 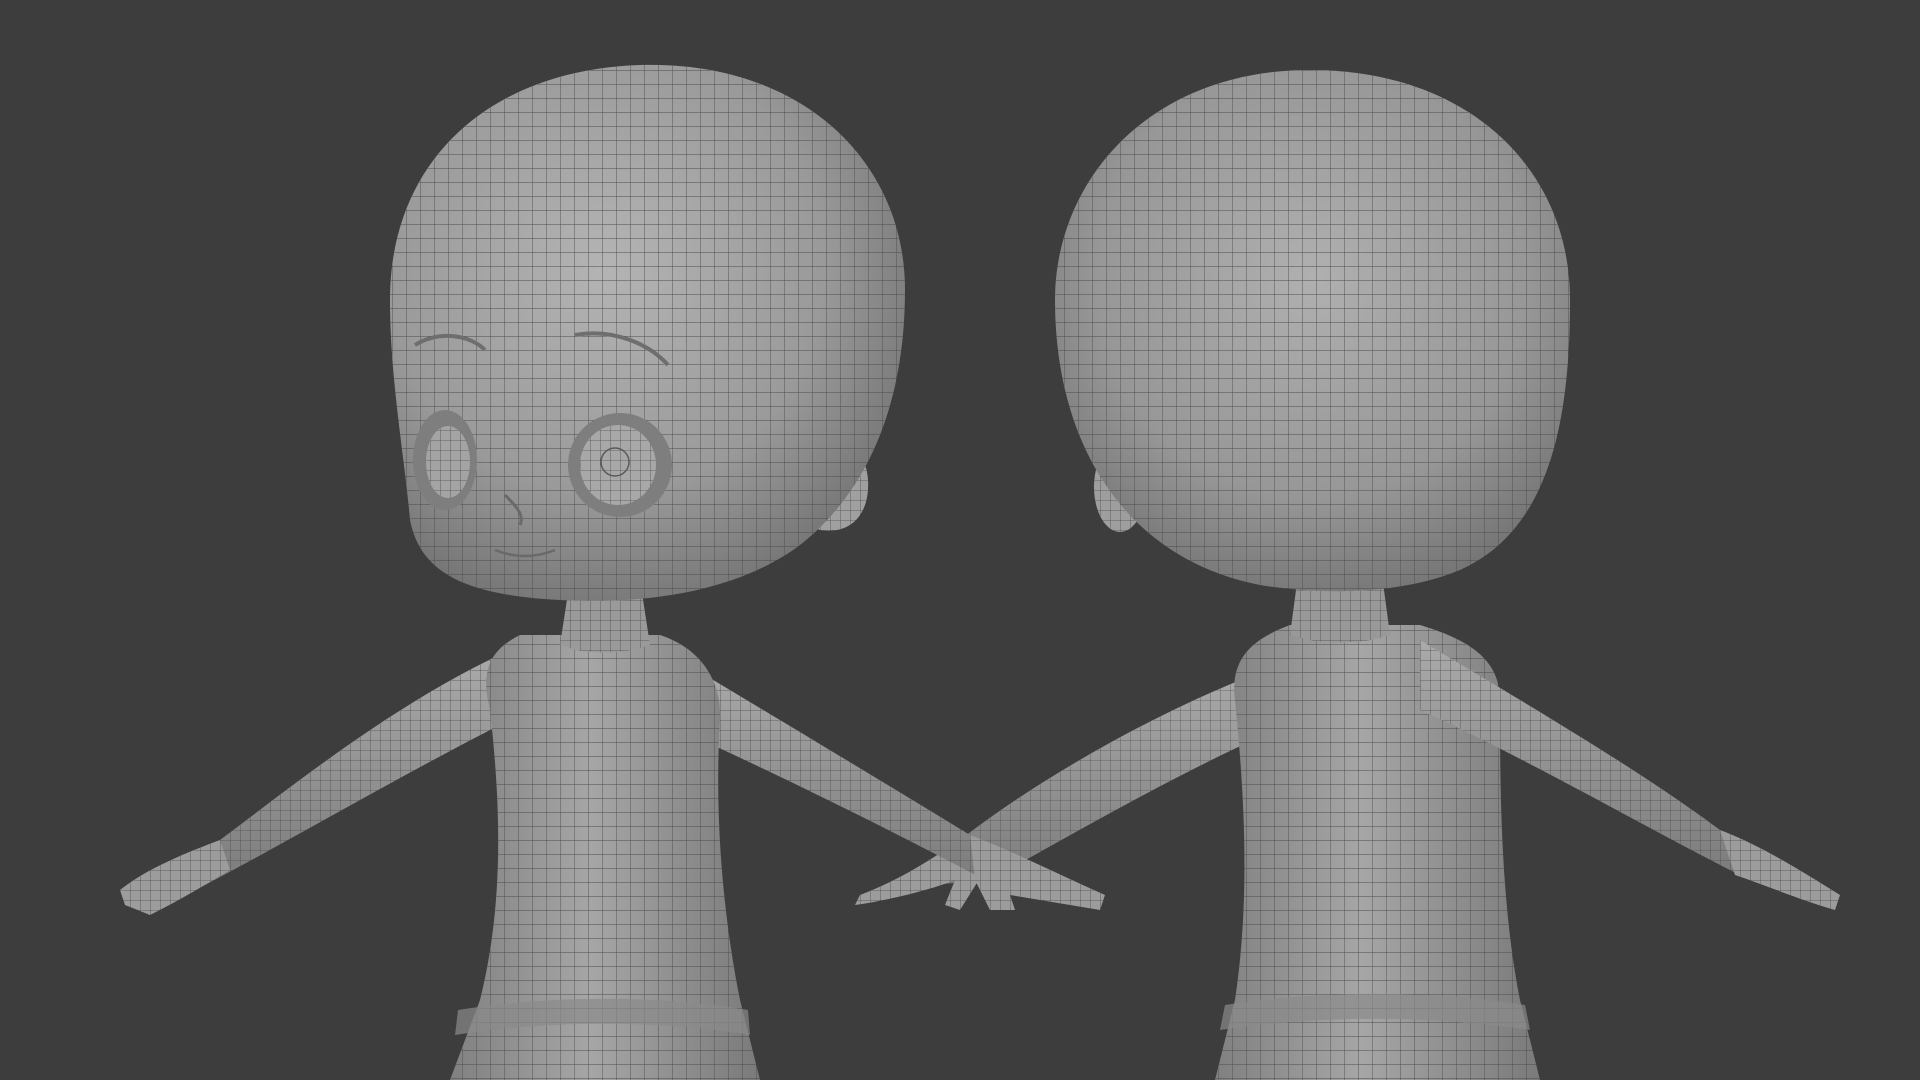 What do you see at coordinates (1312, 331) in the screenshot?
I see `back-model-head` at bounding box center [1312, 331].